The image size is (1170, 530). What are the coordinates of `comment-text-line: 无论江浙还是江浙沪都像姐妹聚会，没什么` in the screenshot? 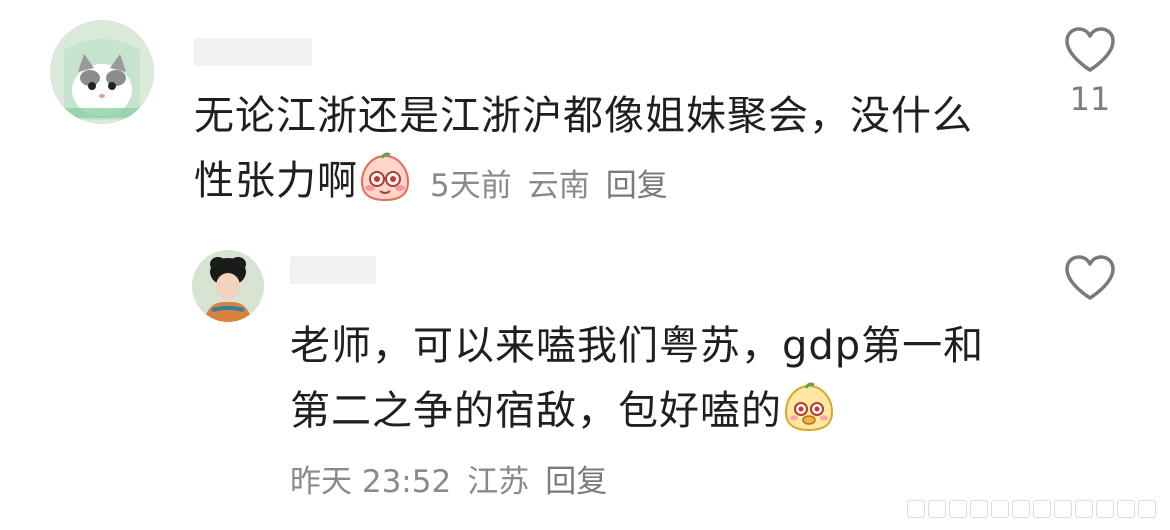 It's located at (583, 116).